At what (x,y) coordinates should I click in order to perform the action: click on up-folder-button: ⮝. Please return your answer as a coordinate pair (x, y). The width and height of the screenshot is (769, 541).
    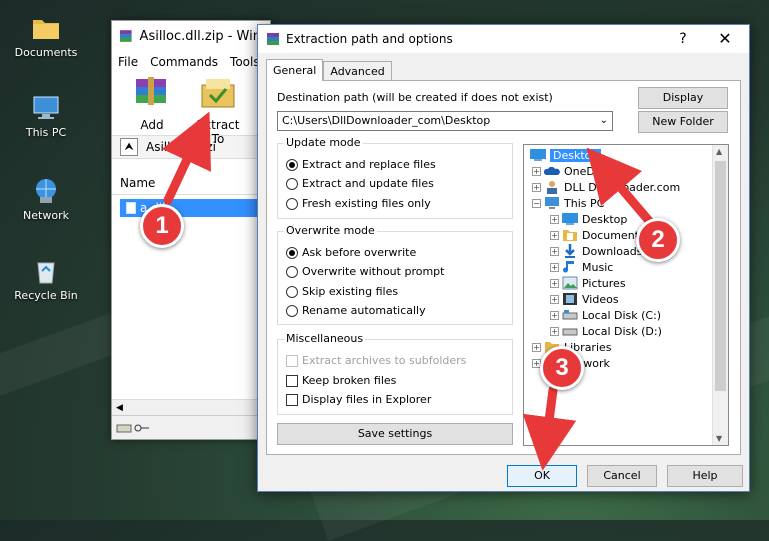
    Looking at the image, I should click on (129, 147).